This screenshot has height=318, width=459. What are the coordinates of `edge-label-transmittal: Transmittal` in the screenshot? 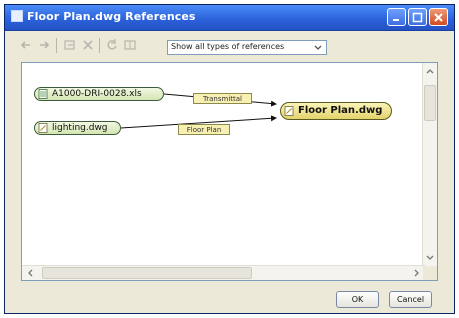 It's located at (222, 98).